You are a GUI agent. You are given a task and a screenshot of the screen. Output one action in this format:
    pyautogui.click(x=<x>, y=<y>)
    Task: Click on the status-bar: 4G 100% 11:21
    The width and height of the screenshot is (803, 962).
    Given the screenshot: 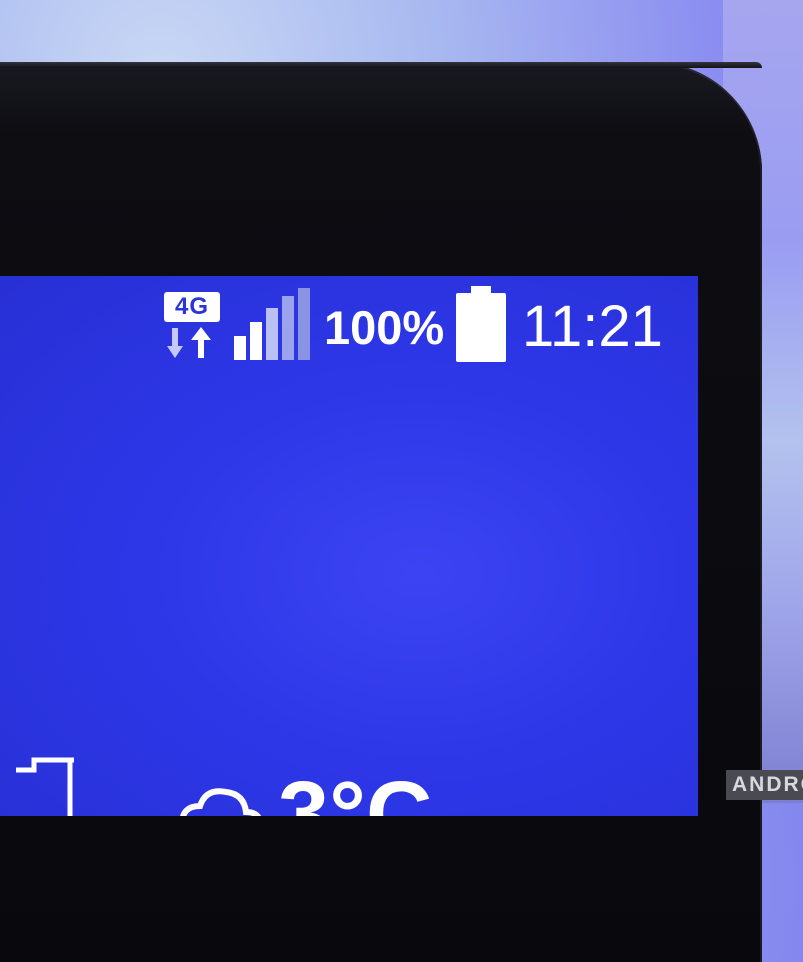 What is the action you would take?
    pyautogui.click(x=349, y=326)
    